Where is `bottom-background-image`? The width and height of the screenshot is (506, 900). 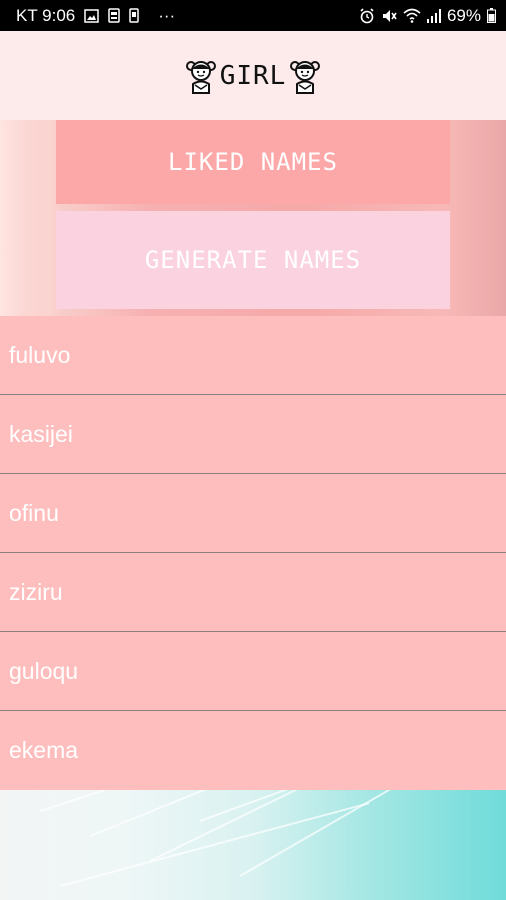 bottom-background-image is located at coordinates (253, 845).